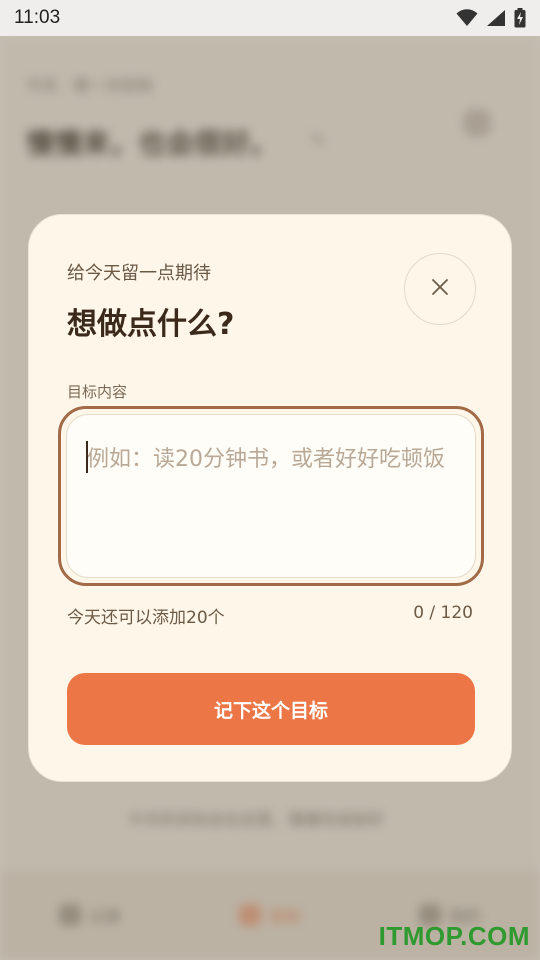 This screenshot has height=960, width=540. I want to click on status-time: 11:03, so click(37, 17).